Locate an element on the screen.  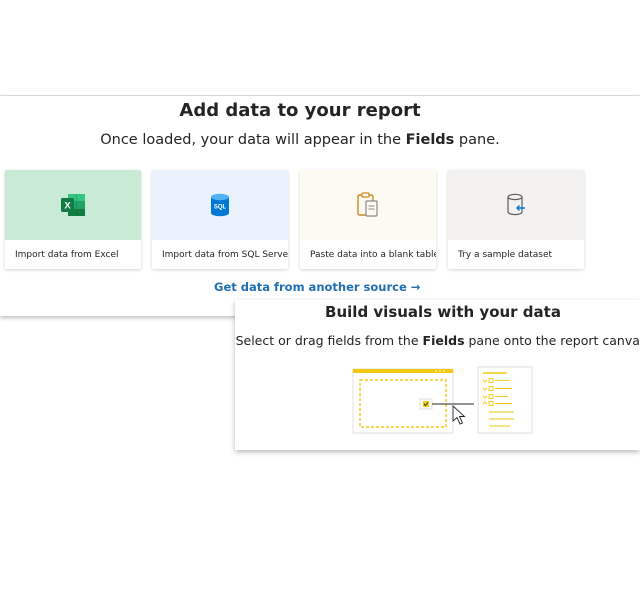
paste-data-tile: Paste data into a blank table is located at coordinates (368, 219).